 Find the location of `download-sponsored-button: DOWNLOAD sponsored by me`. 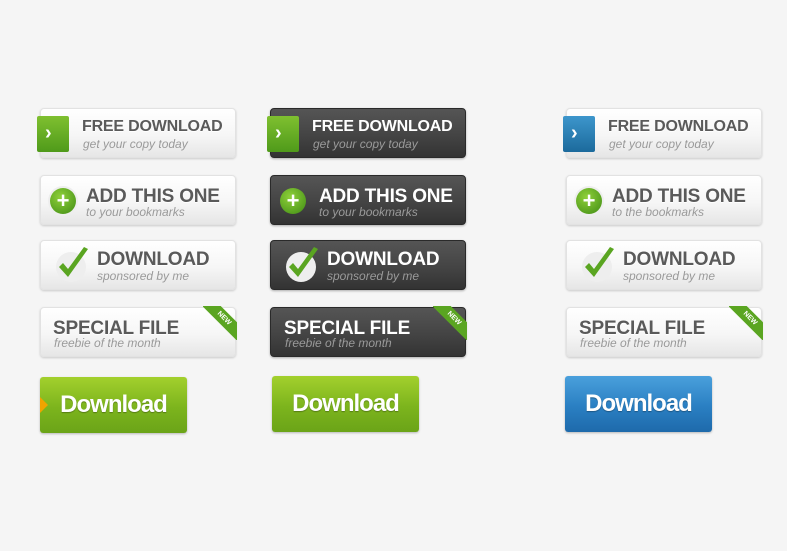

download-sponsored-button: DOWNLOAD sponsored by me is located at coordinates (138, 265).